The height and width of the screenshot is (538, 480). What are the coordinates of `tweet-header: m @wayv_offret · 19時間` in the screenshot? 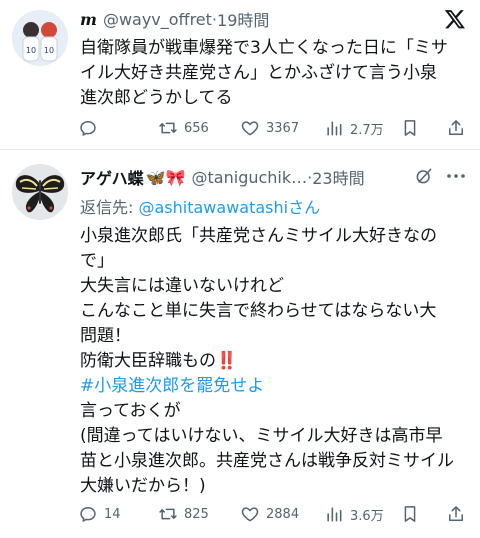 It's located at (174, 19).